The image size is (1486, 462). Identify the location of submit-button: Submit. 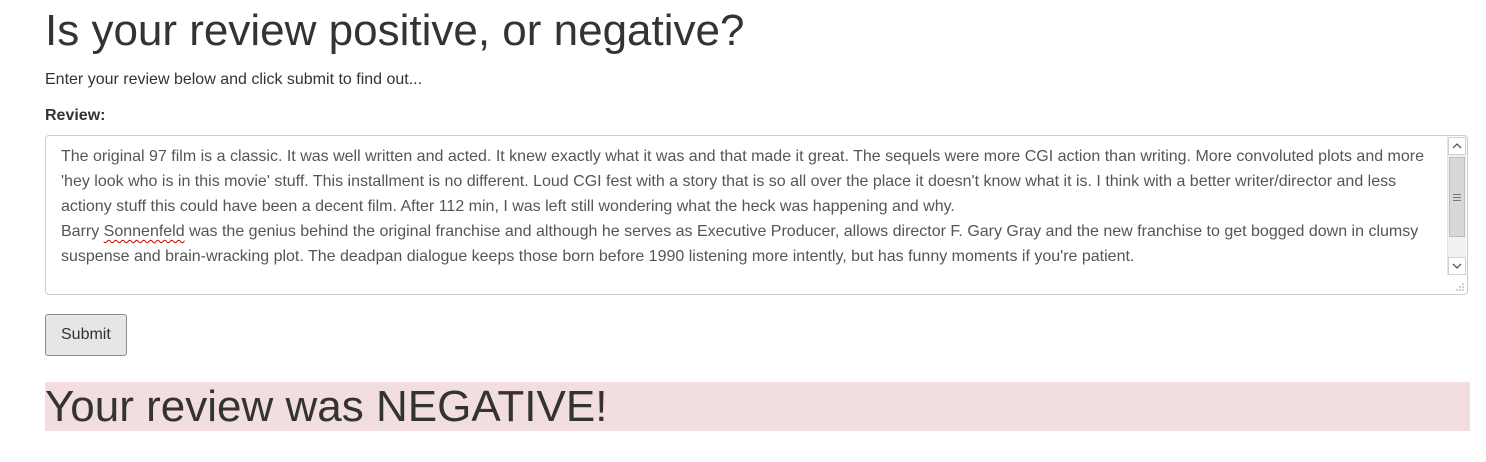
(86, 335).